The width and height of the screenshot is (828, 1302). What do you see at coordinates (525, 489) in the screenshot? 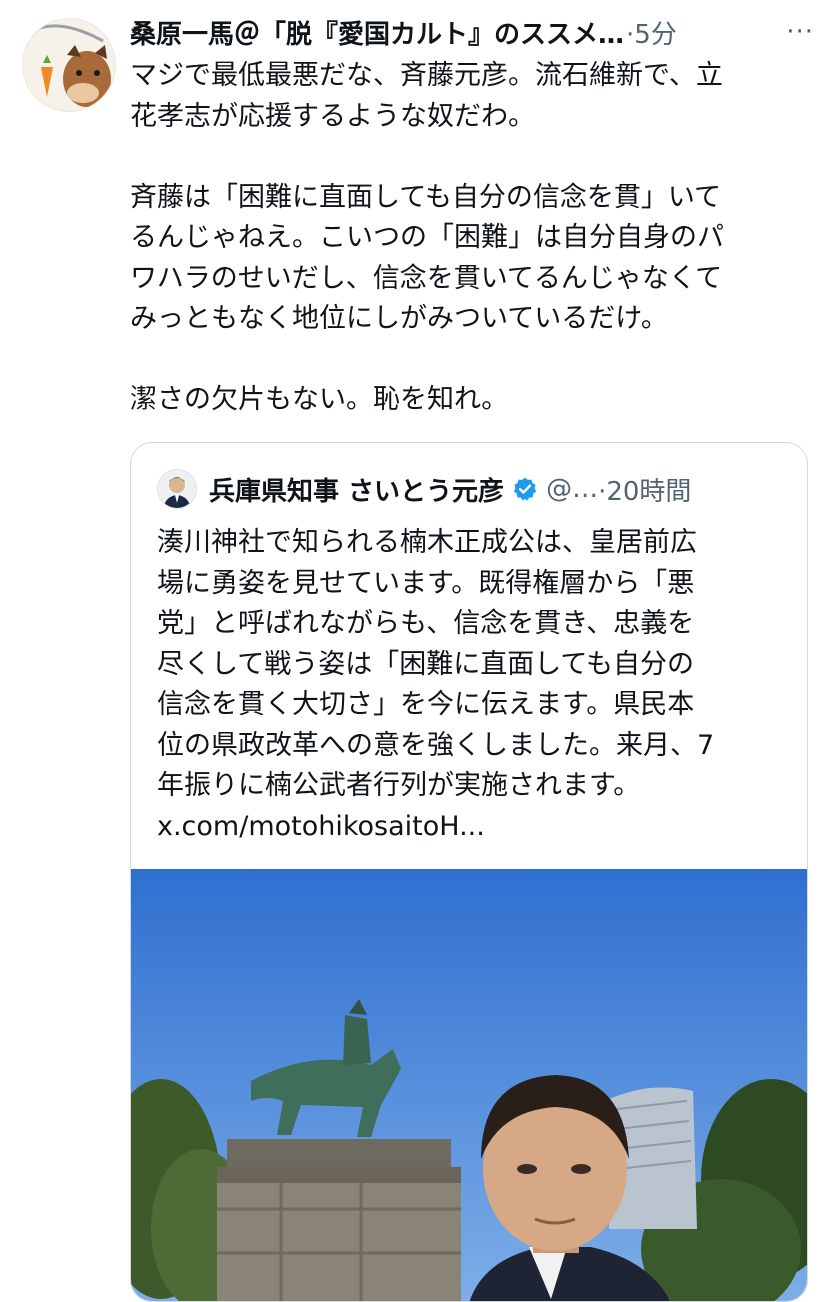
I see `verified-badge-icon` at bounding box center [525, 489].